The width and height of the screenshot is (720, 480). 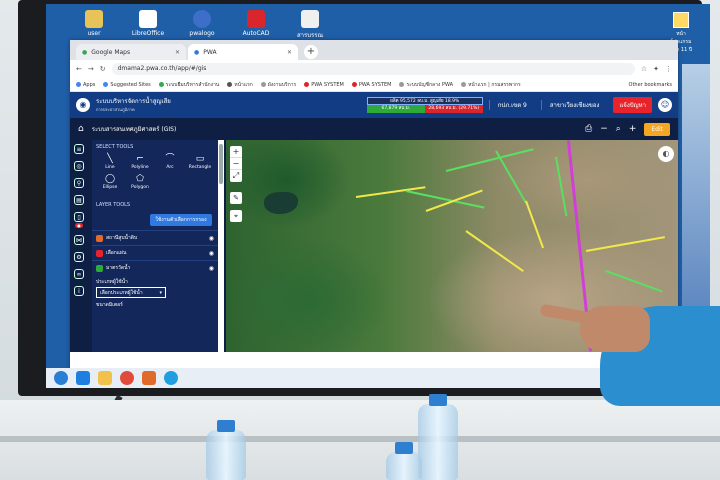 What do you see at coordinates (170, 162) in the screenshot?
I see `tool-arc: ⌒ Arc` at bounding box center [170, 162].